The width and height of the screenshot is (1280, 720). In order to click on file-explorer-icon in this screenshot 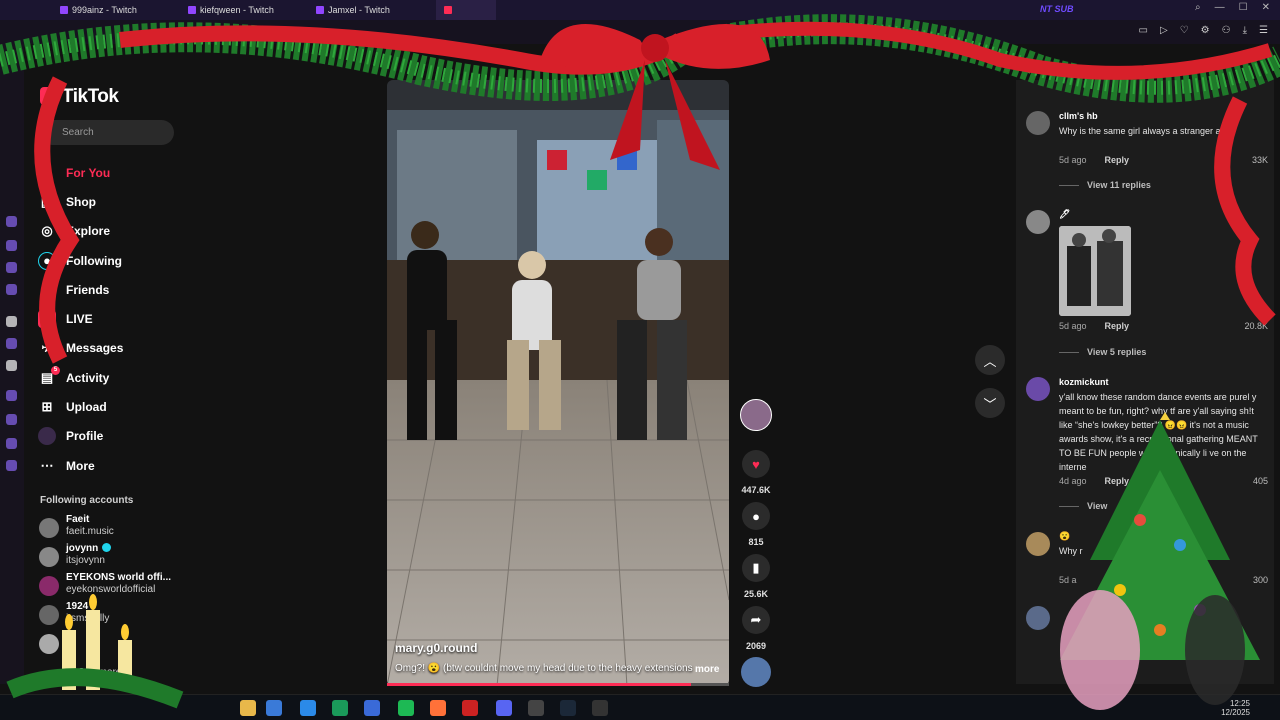, I will do `click(248, 708)`.